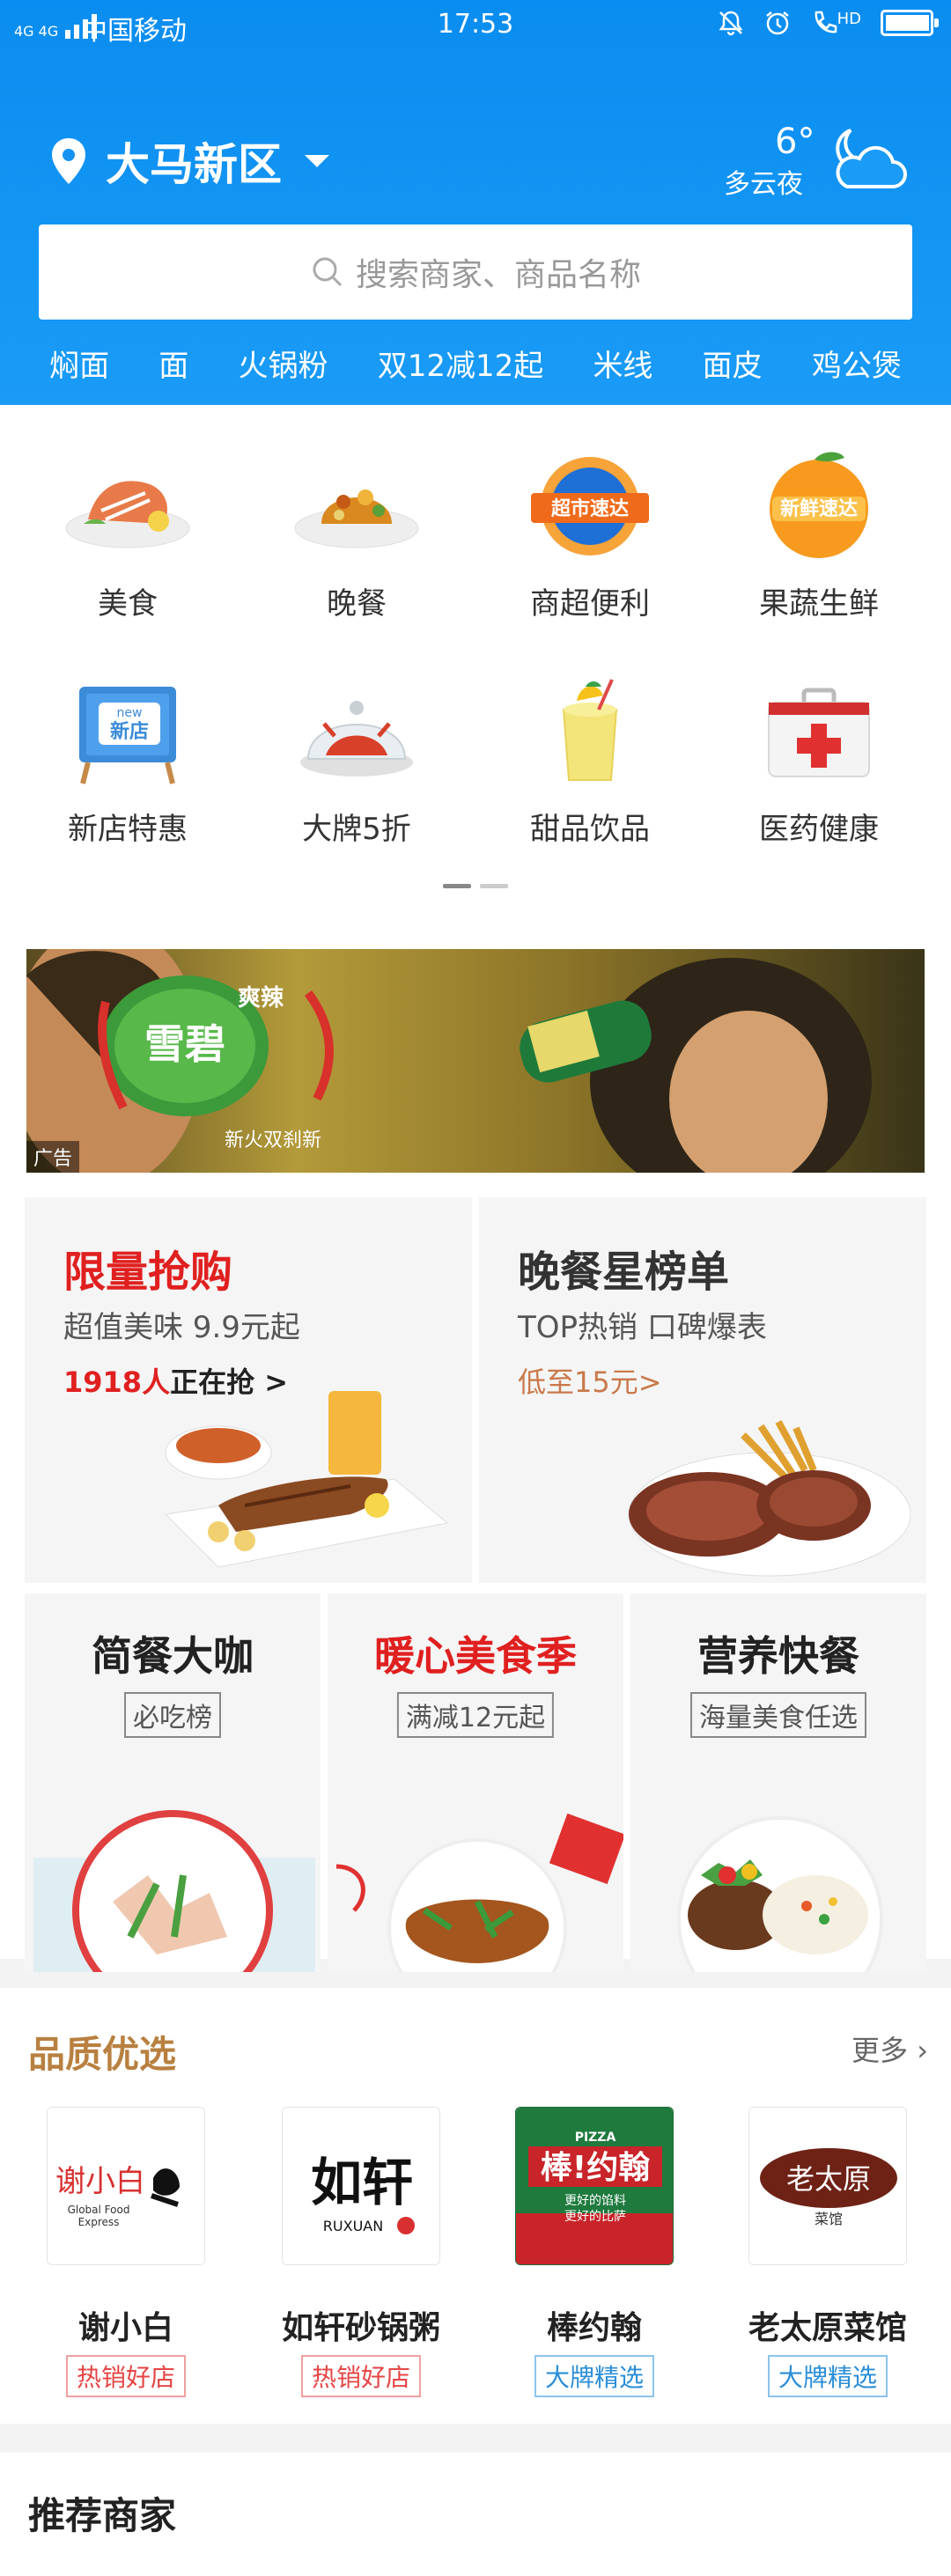 Image resolution: width=951 pixels, height=2576 pixels. Describe the element at coordinates (595, 2168) in the screenshot. I see `svg-text: 棒!约翰` at that location.